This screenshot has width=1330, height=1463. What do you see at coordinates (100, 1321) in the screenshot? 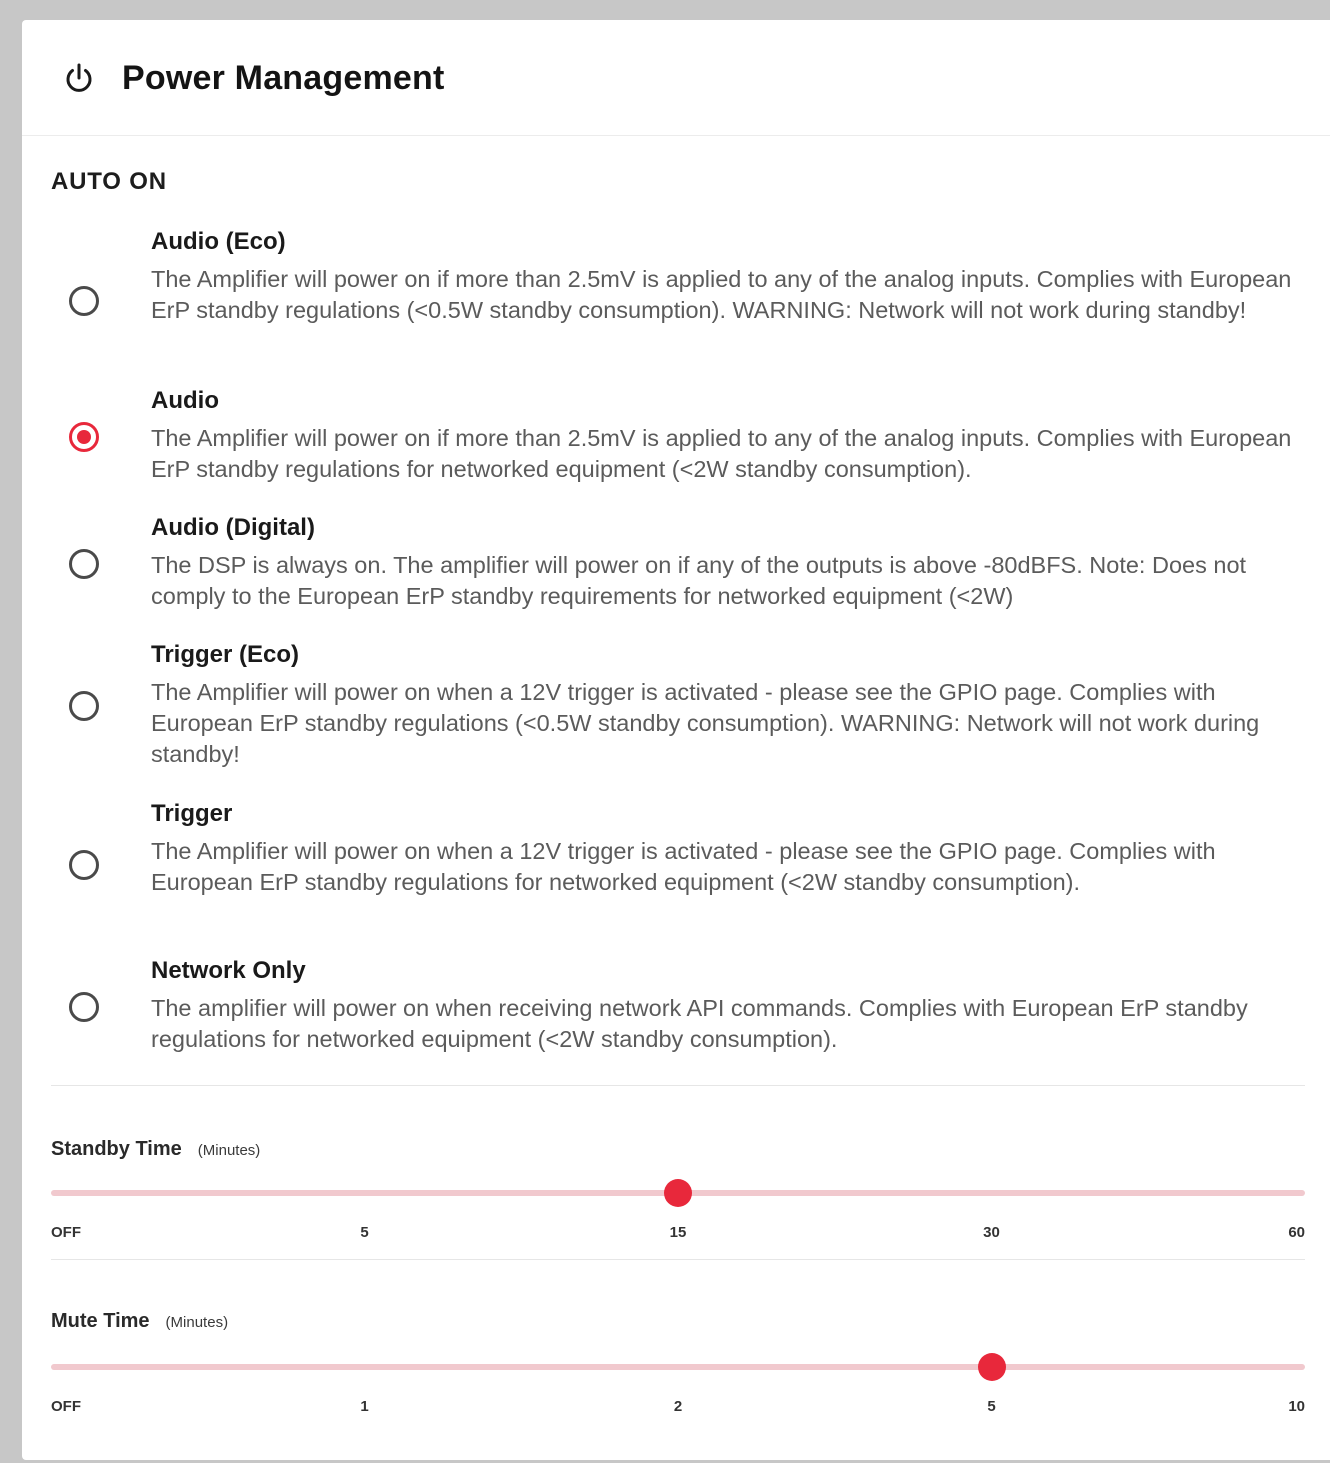
I see `mute-time-title: Mute Time` at bounding box center [100, 1321].